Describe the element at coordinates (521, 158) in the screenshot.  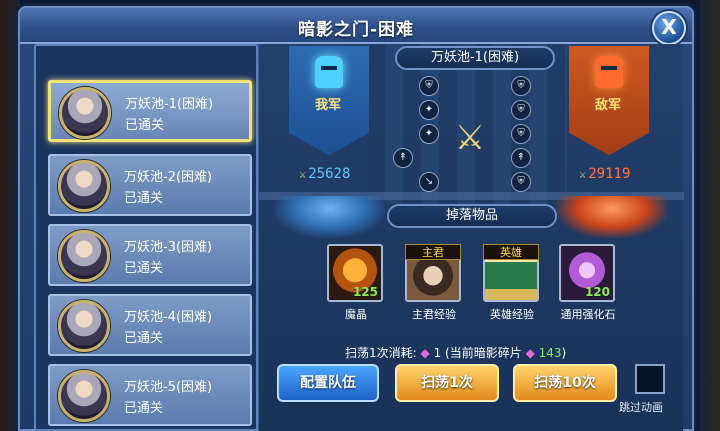
I see `enemy-slot-icon: ↟` at that location.